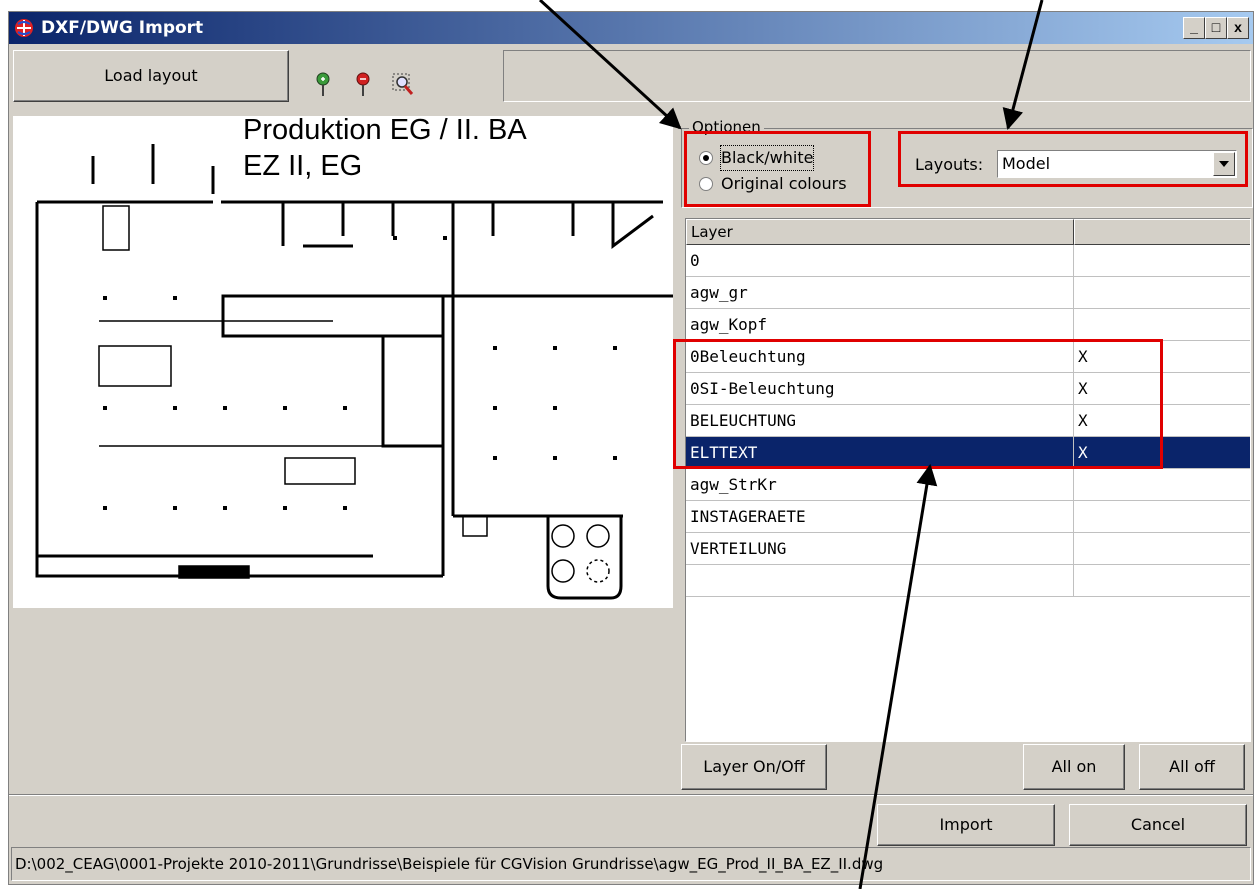  I want to click on layer-on-off-button: Layer On/Off, so click(754, 767).